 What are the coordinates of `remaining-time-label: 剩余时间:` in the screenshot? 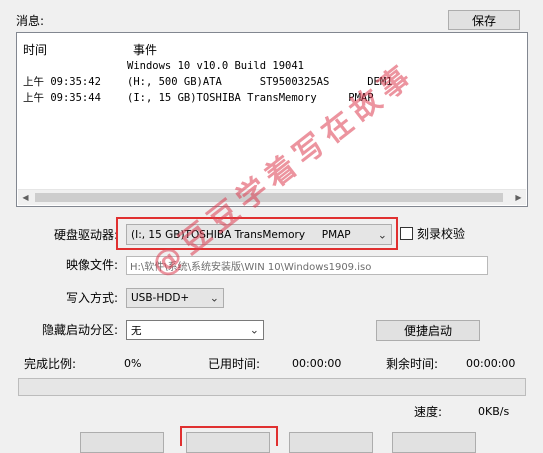 It's located at (412, 364).